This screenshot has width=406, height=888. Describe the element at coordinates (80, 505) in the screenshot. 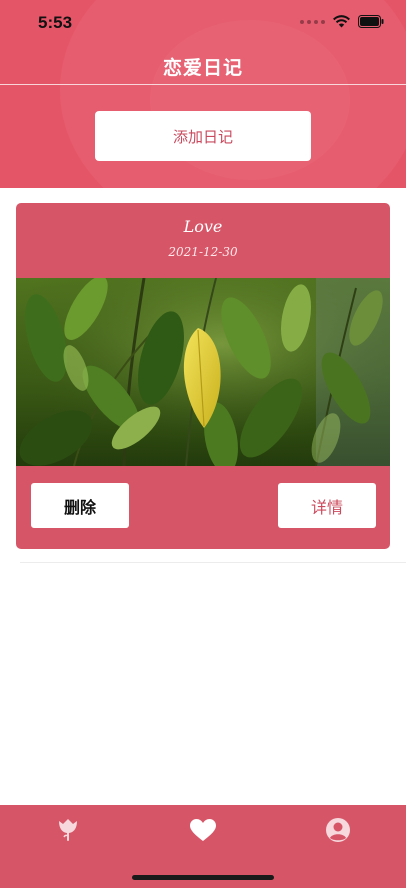

I see `delete-button: 删除` at that location.